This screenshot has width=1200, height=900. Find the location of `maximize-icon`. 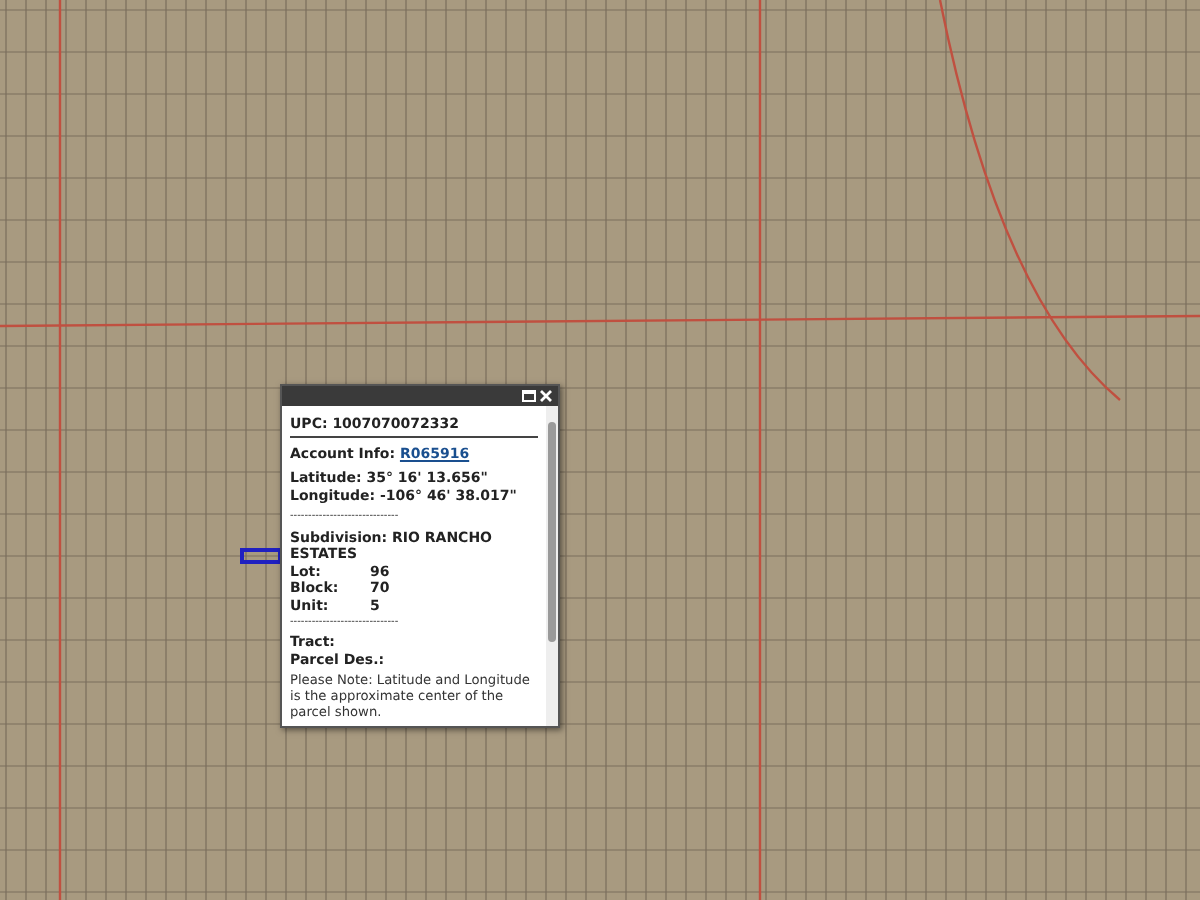

maximize-icon is located at coordinates (529, 396).